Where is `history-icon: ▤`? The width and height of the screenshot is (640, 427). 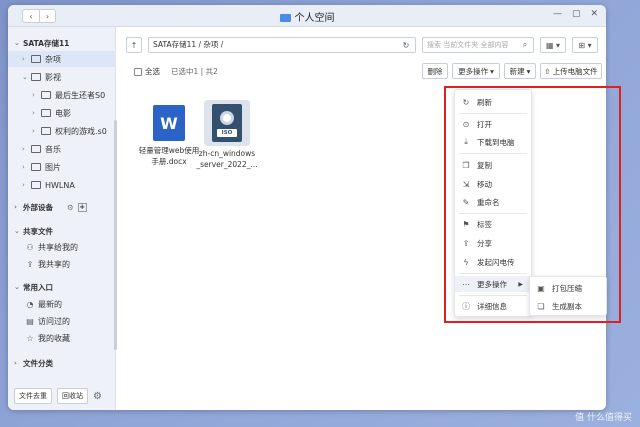
history-icon: ▤ is located at coordinates (30, 321).